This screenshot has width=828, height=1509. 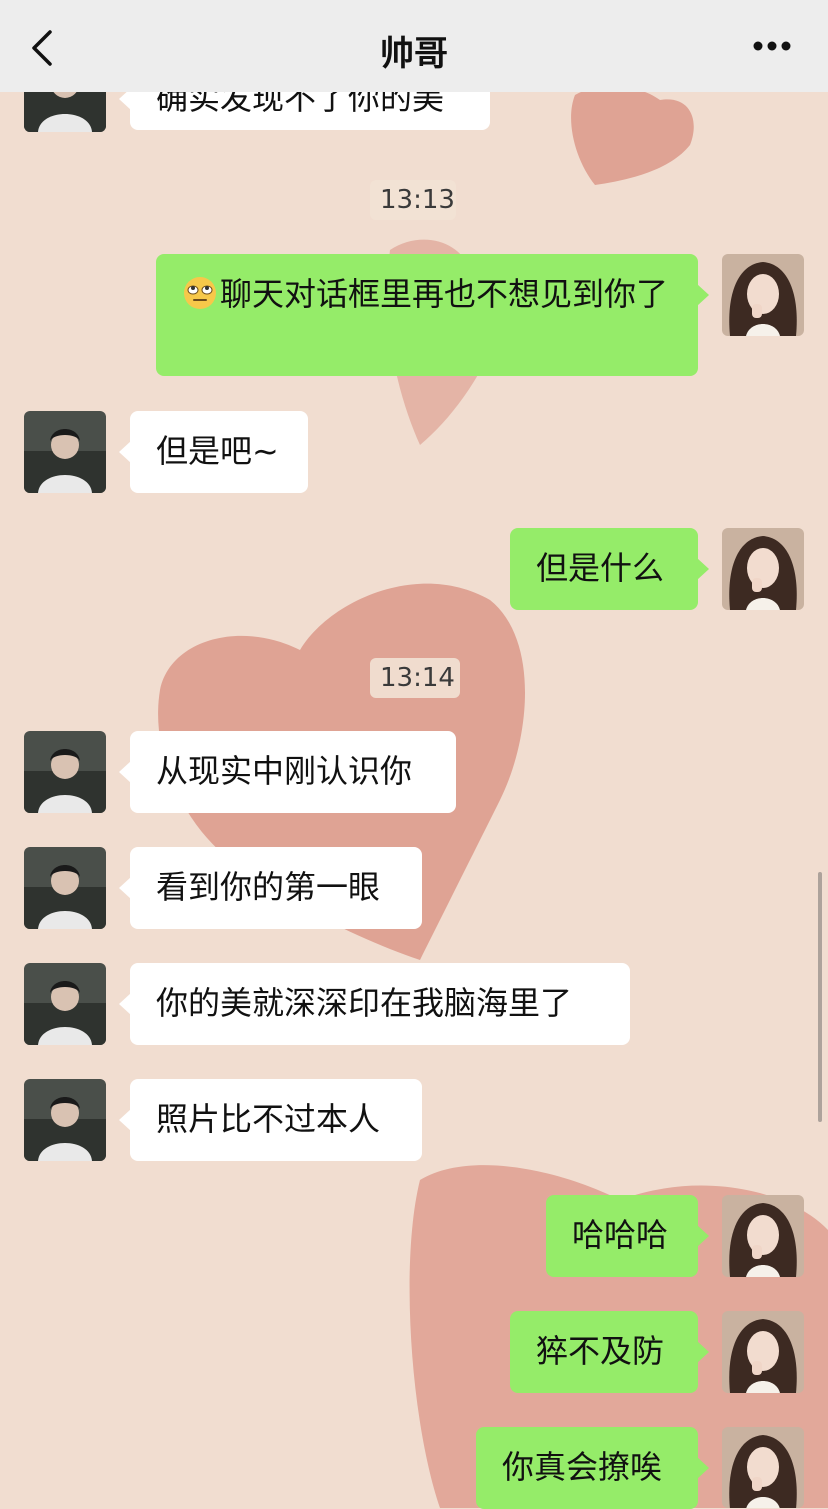 I want to click on message-text: 但是吧~, so click(x=217, y=451).